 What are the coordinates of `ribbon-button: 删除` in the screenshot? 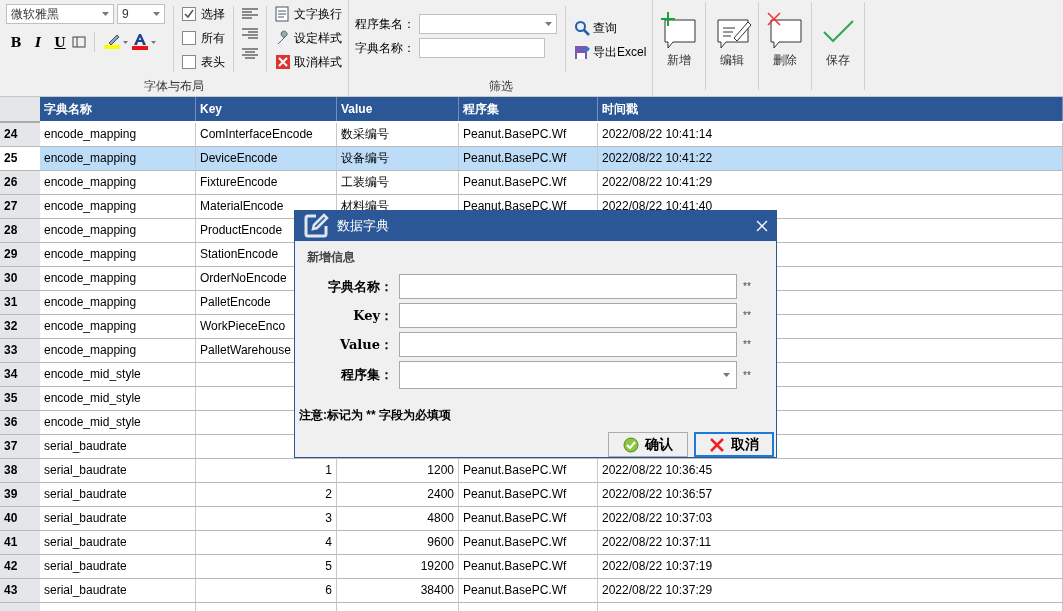 It's located at (785, 48).